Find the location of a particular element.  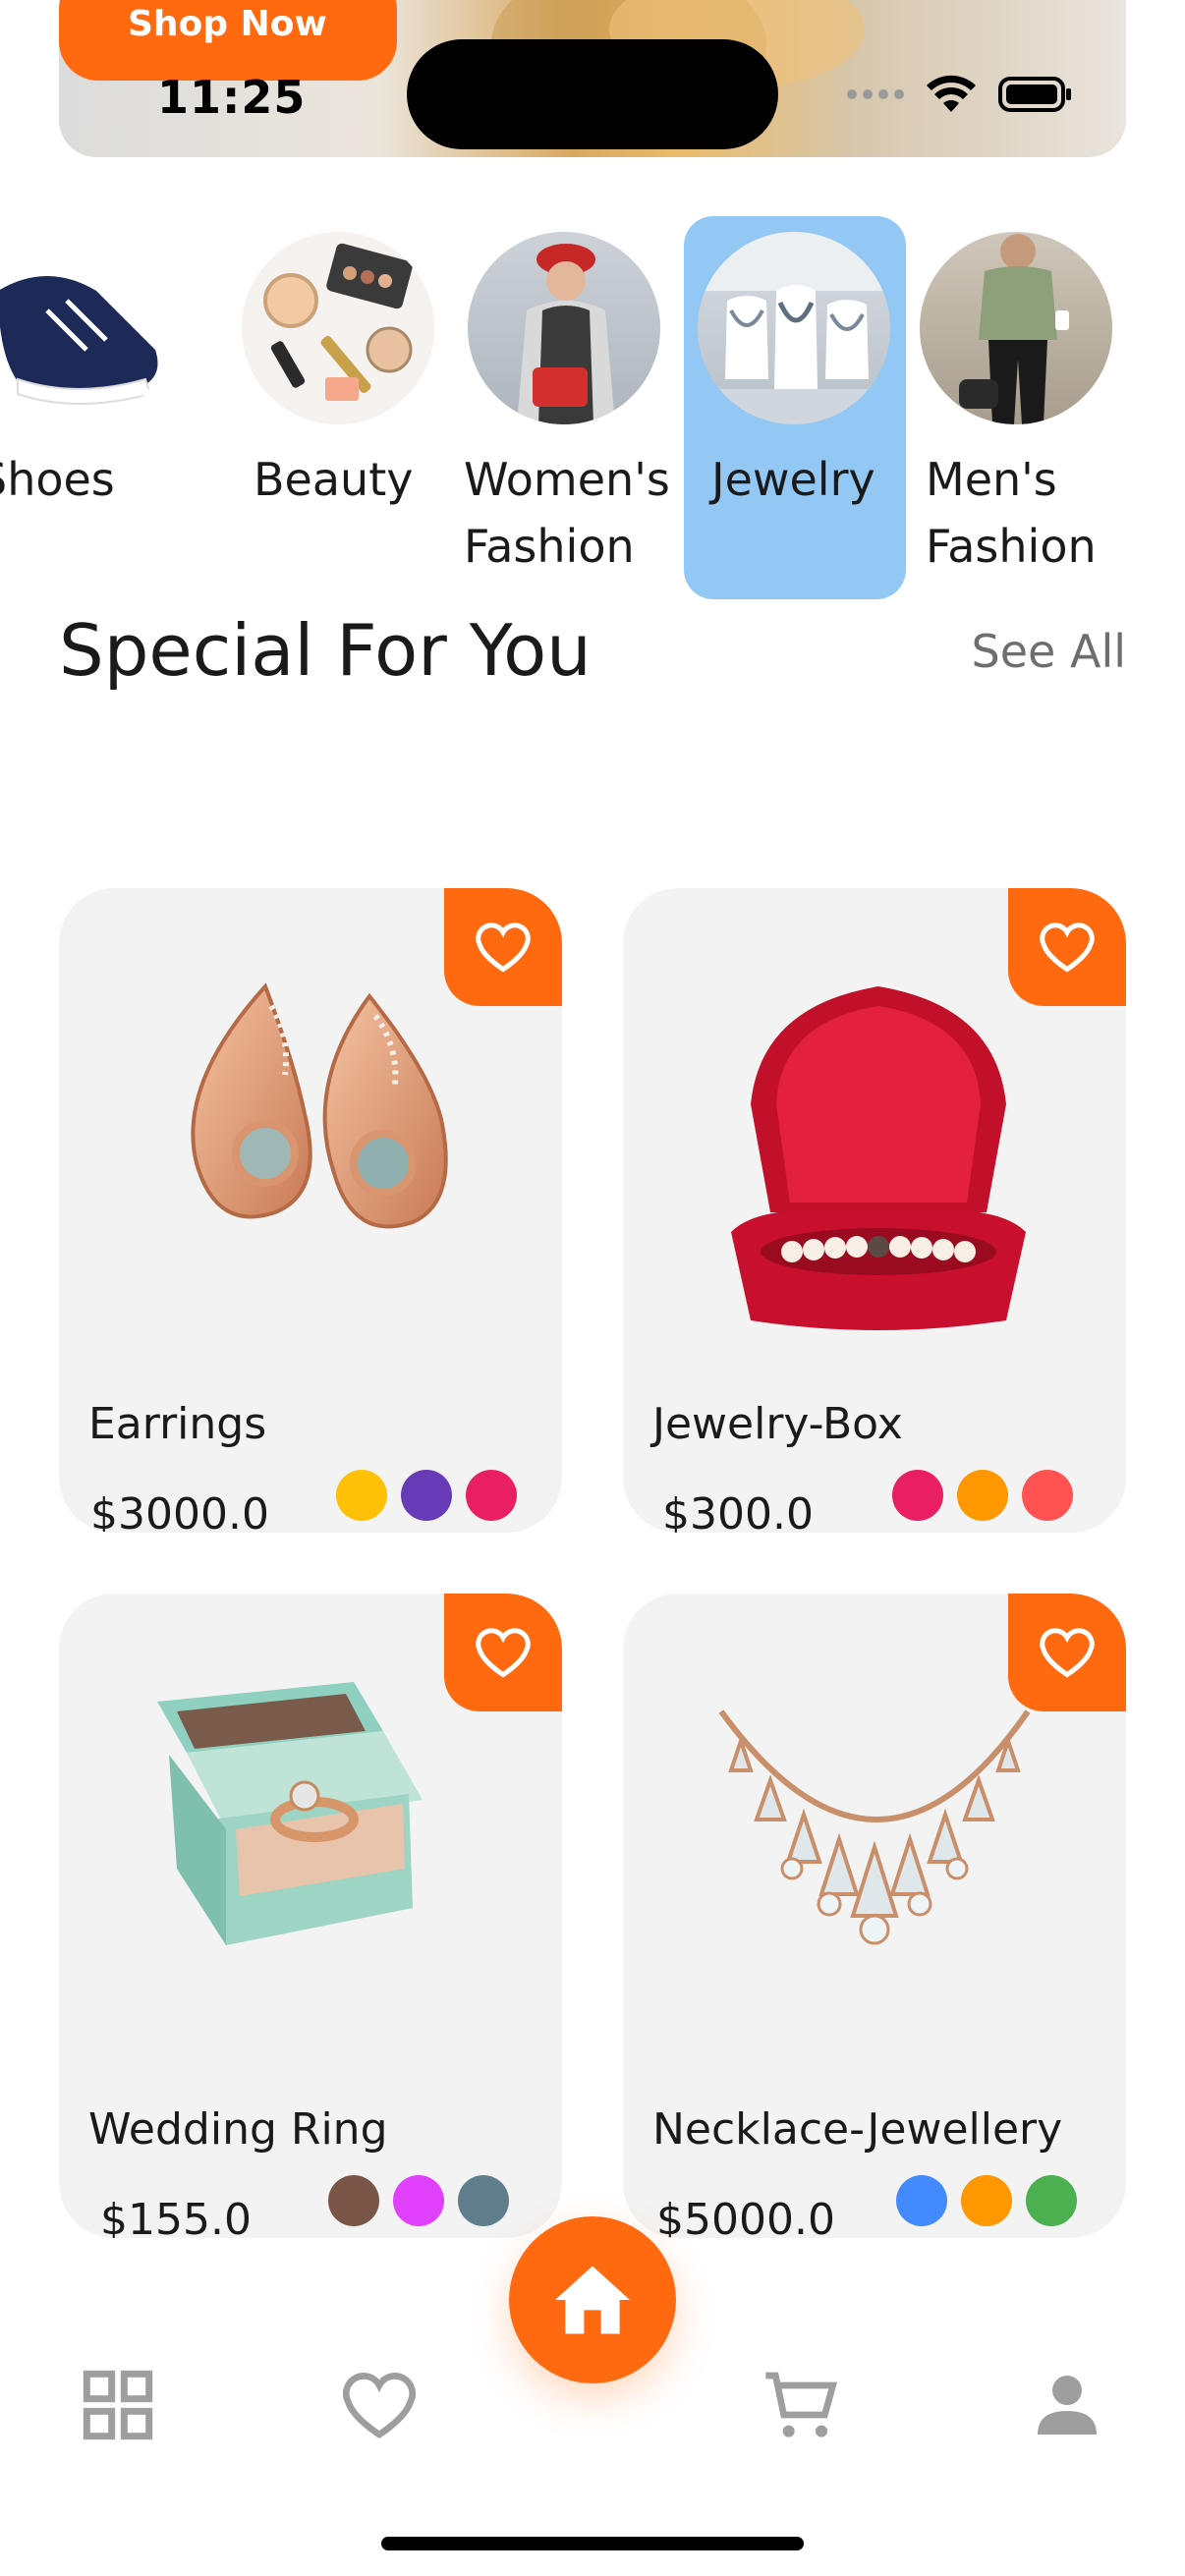

category-label: Shoes is located at coordinates (58, 479).